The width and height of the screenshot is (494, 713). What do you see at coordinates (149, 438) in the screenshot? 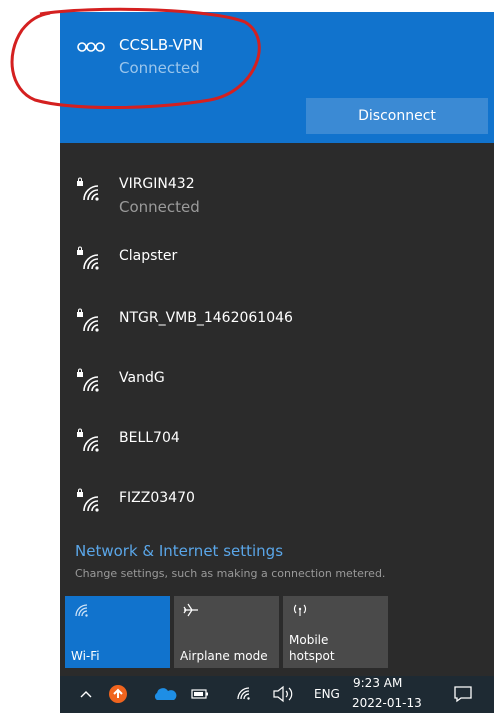
I see `network-name: BELL704` at bounding box center [149, 438].